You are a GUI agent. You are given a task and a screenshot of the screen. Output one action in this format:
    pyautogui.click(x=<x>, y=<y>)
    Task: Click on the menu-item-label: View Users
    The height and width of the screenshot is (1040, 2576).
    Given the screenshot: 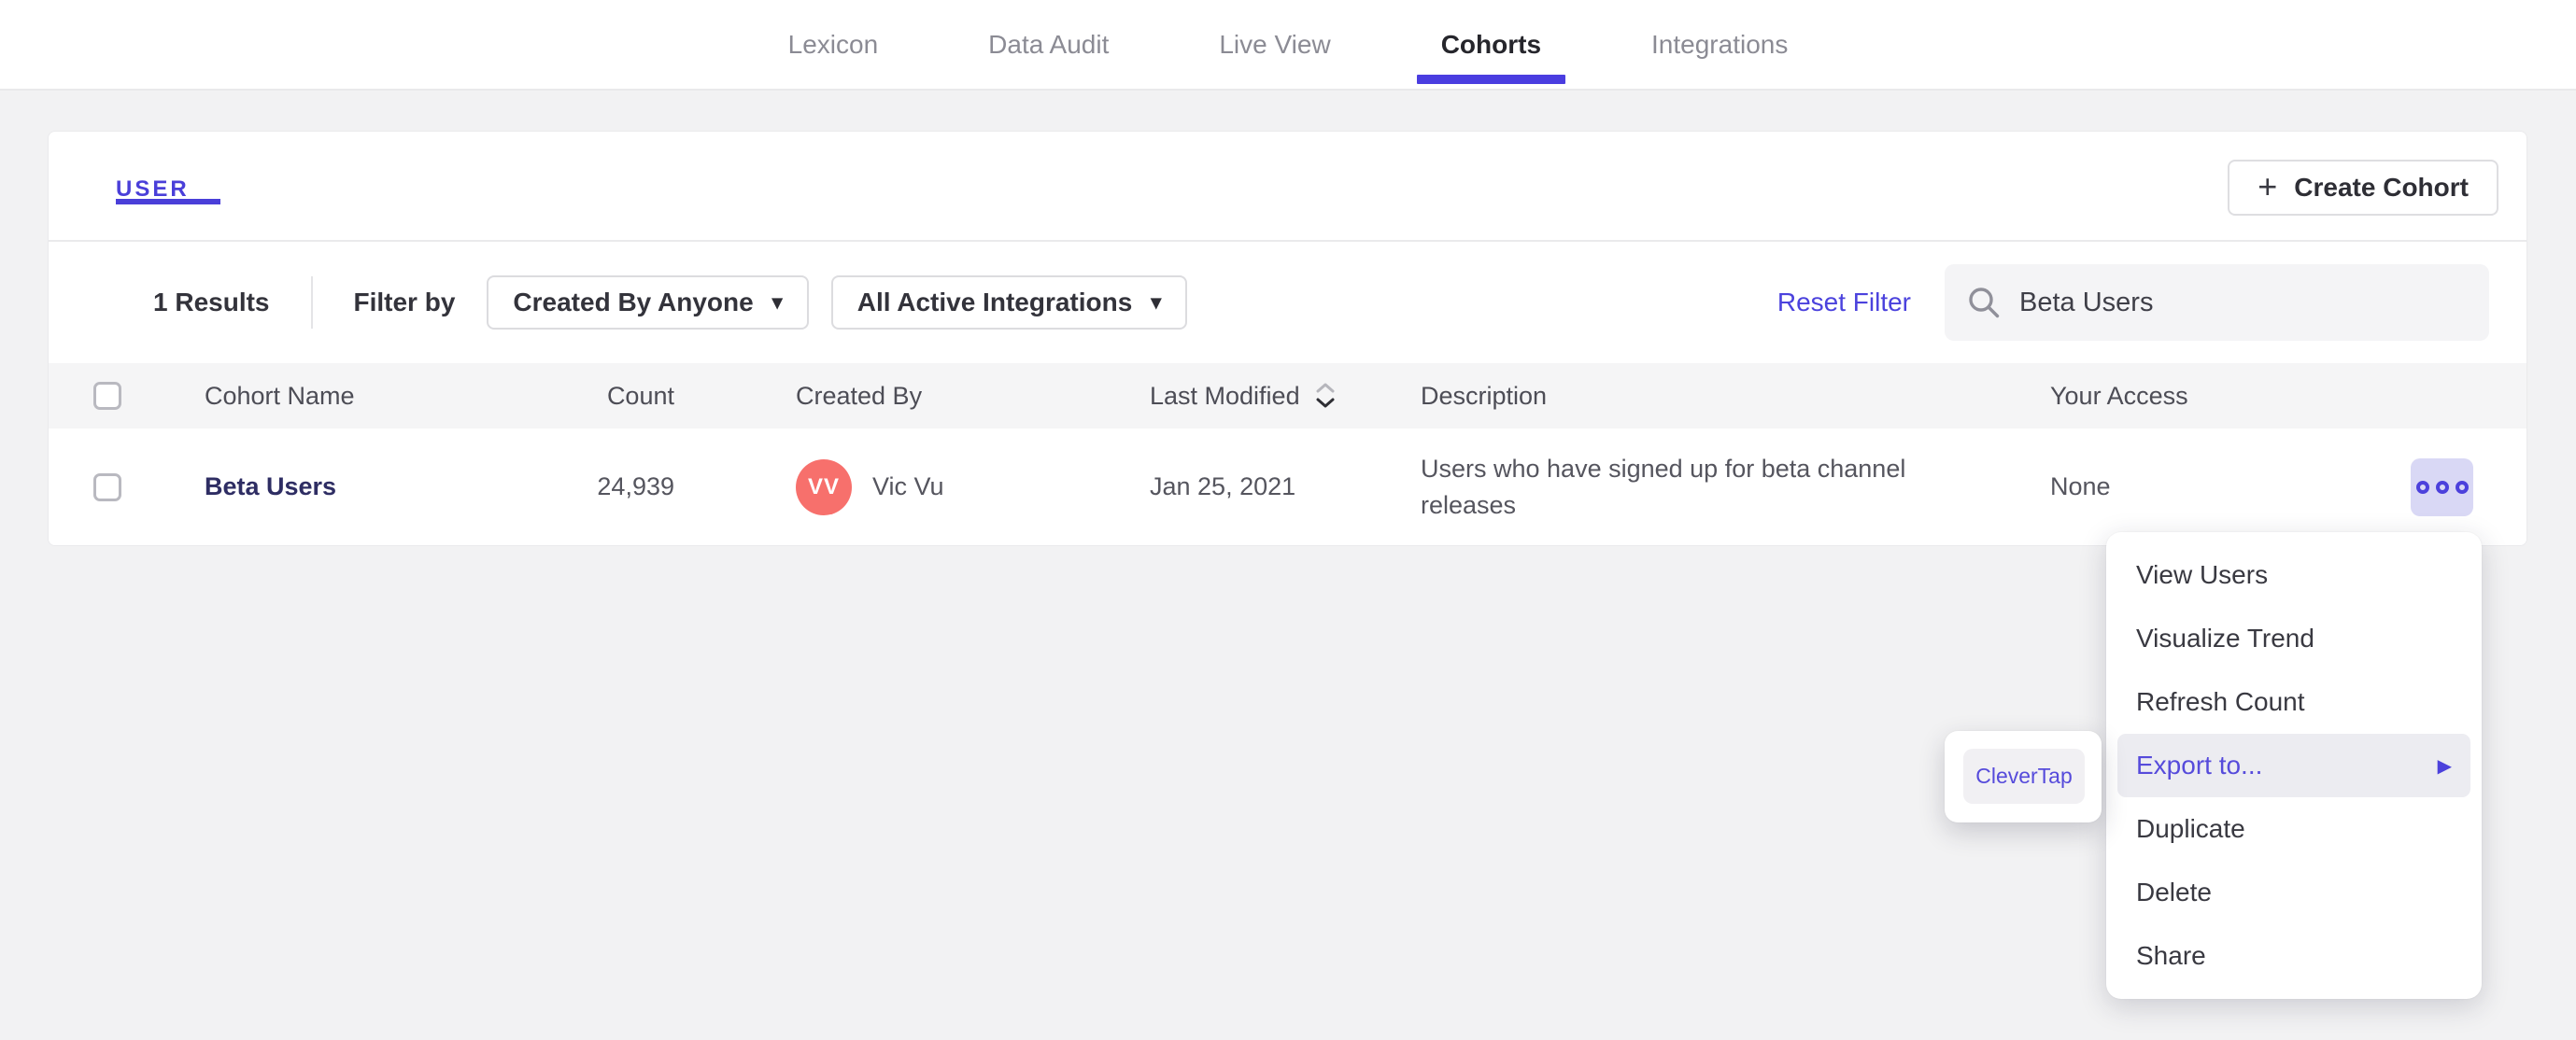 What is the action you would take?
    pyautogui.click(x=2202, y=574)
    